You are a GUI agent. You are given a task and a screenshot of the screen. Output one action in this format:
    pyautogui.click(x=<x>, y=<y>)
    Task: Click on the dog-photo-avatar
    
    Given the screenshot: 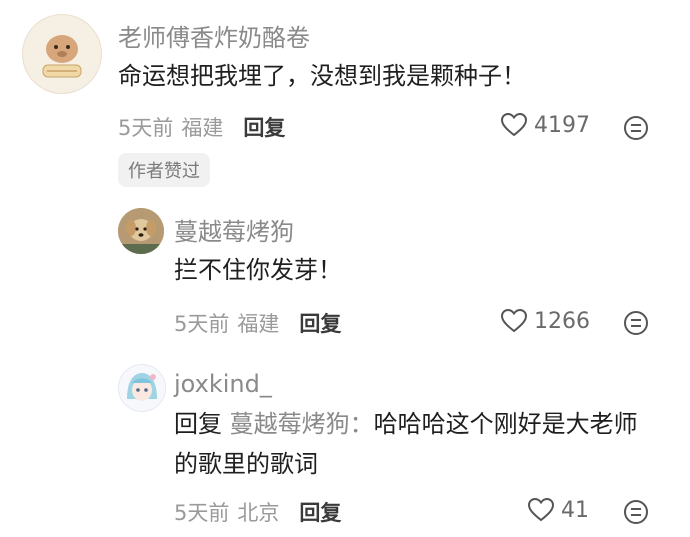 What is the action you would take?
    pyautogui.click(x=141, y=231)
    